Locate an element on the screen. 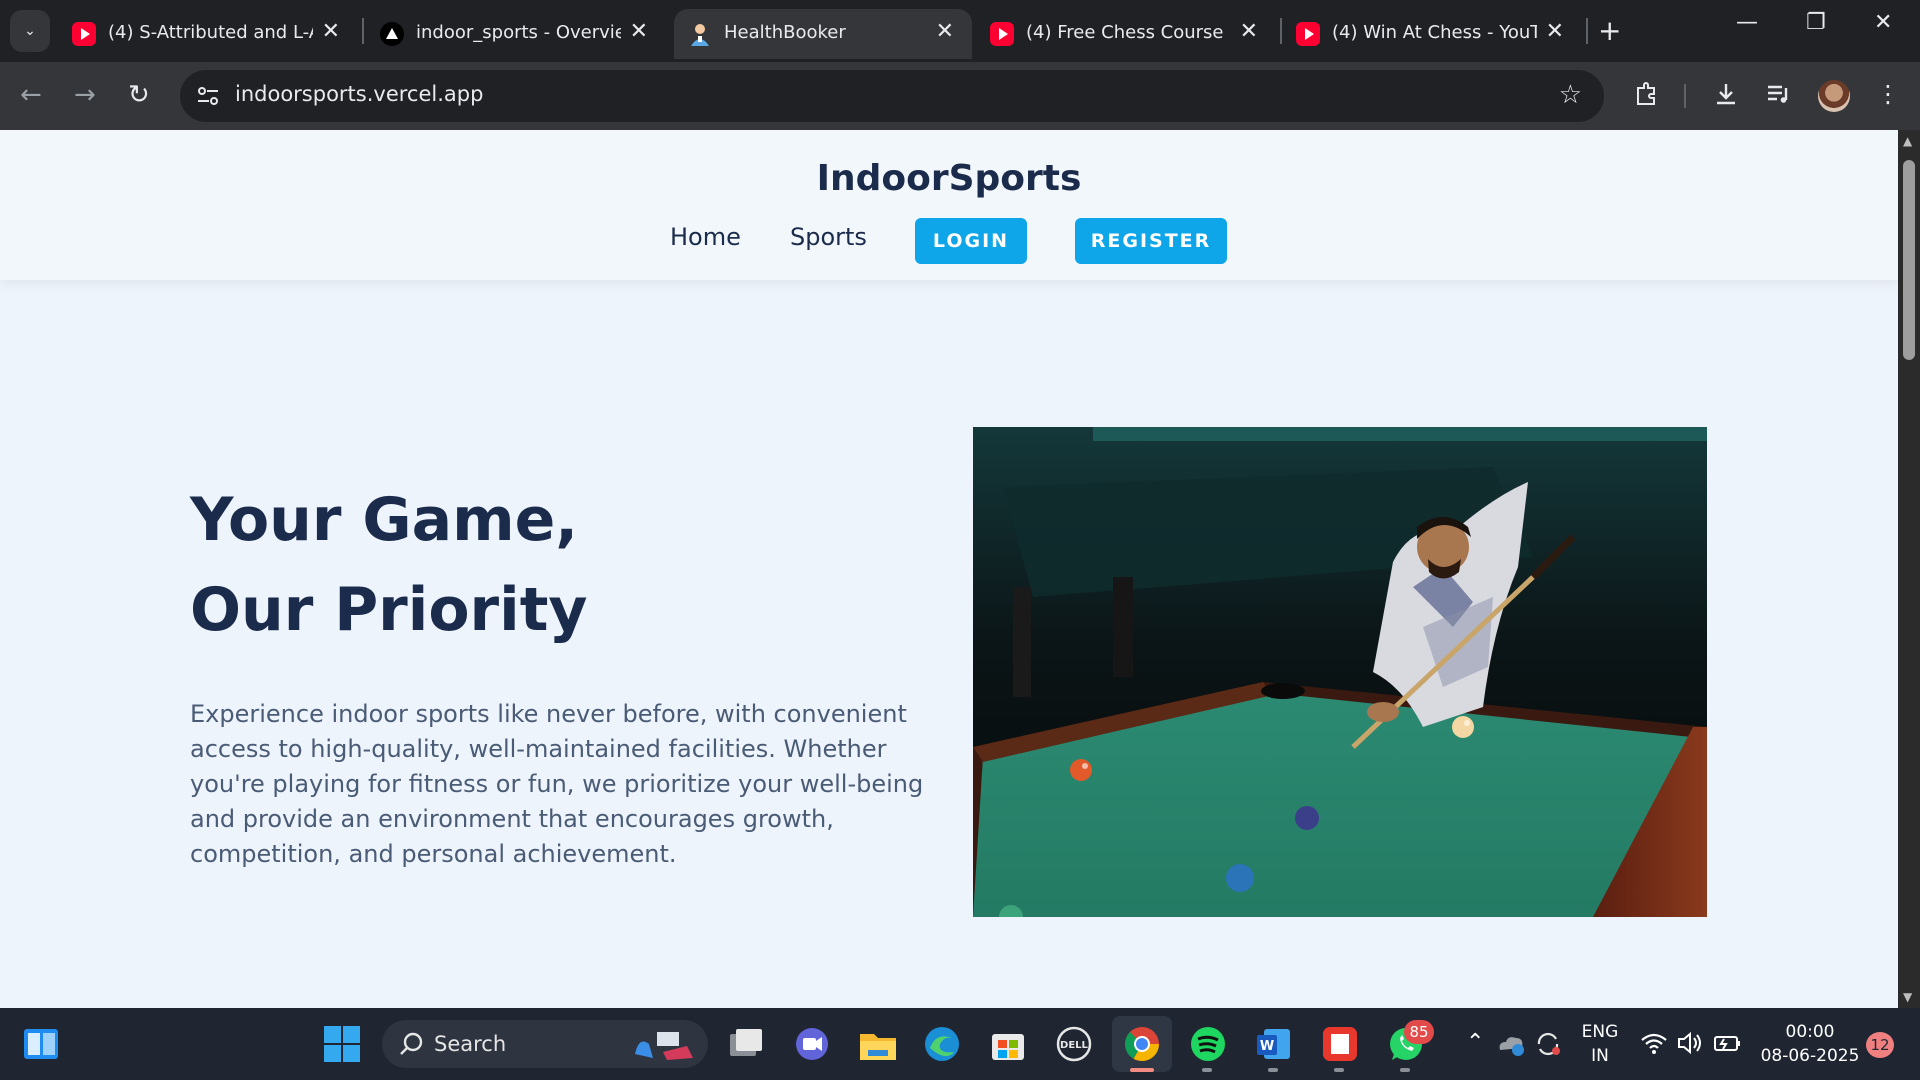 The height and width of the screenshot is (1080, 1920). site-header: IndoorSports Home Sports LOGIN REGISTER is located at coordinates (949, 205).